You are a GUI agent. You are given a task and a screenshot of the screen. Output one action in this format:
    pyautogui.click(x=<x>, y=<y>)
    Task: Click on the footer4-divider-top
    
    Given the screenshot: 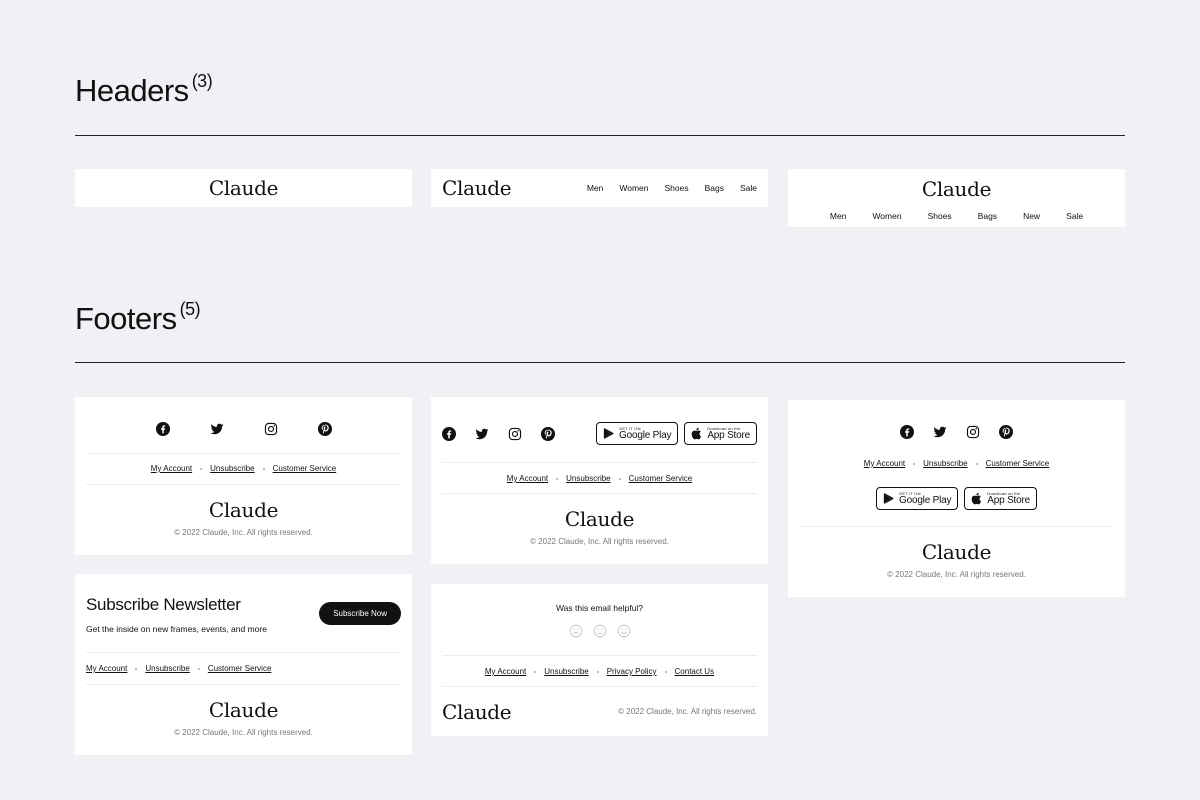 What is the action you would take?
    pyautogui.click(x=243, y=652)
    